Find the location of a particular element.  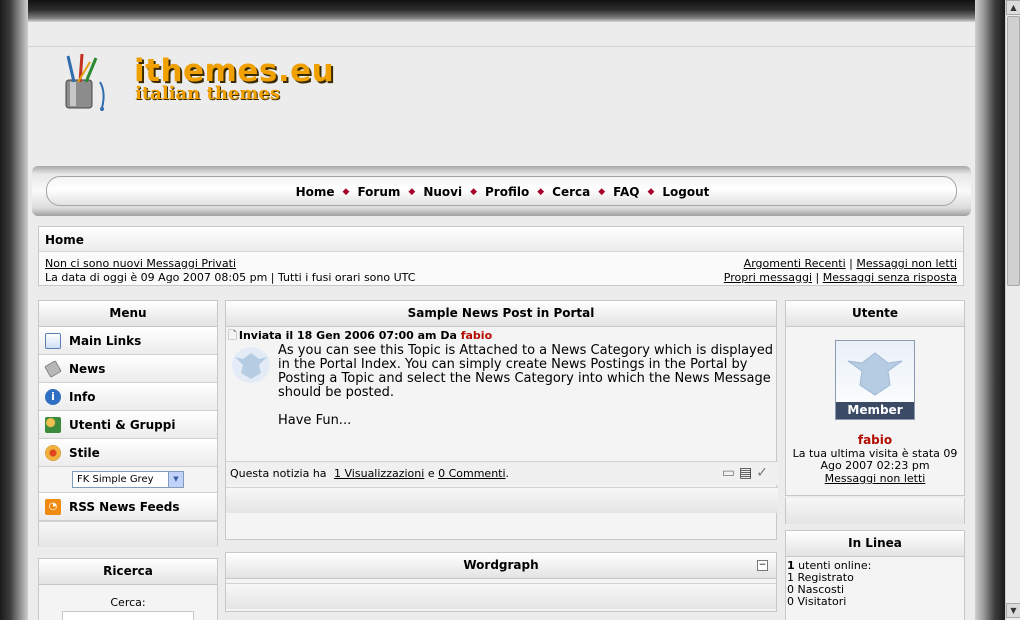

post-foot-prefix: Questa notizia ha is located at coordinates (278, 473).